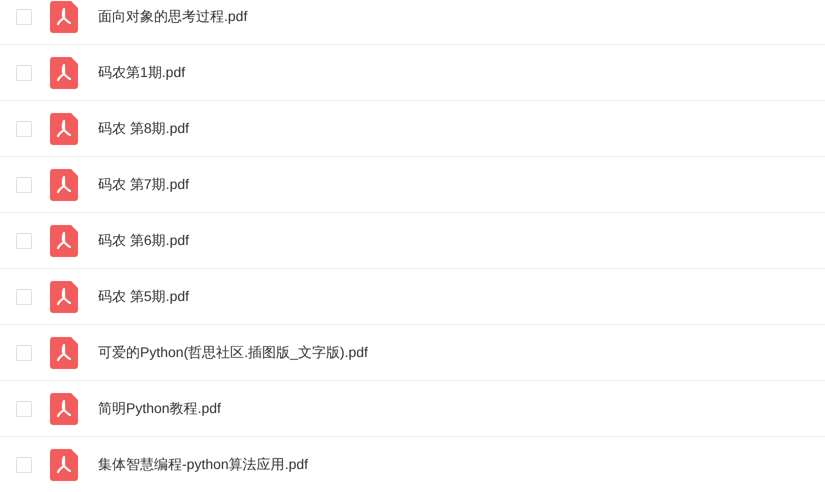 The width and height of the screenshot is (825, 492). What do you see at coordinates (203, 464) in the screenshot?
I see `file-name: 集体智慧编程-python算法应用.pdf` at bounding box center [203, 464].